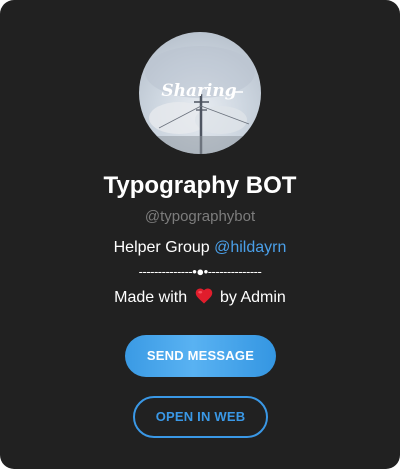 Image resolution: width=400 pixels, height=469 pixels. I want to click on made-with-label: Made with, so click(151, 297).